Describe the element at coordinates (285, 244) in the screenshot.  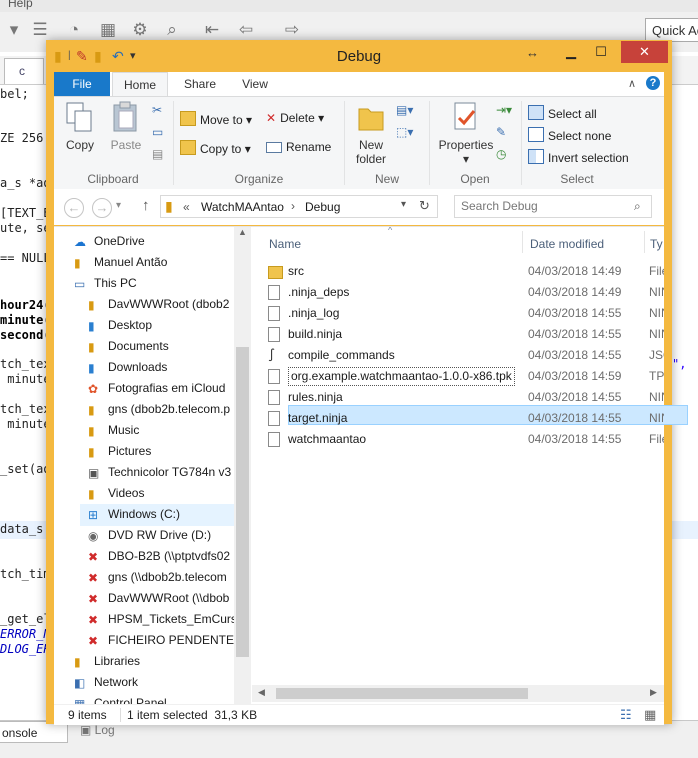
I see `column-name: Name` at that location.